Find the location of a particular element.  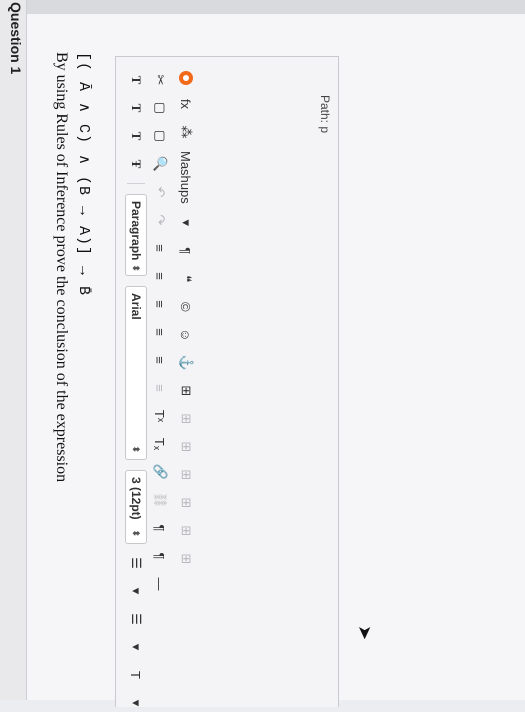

table-insert-col-icon: ⊞ is located at coordinates (186, 447).